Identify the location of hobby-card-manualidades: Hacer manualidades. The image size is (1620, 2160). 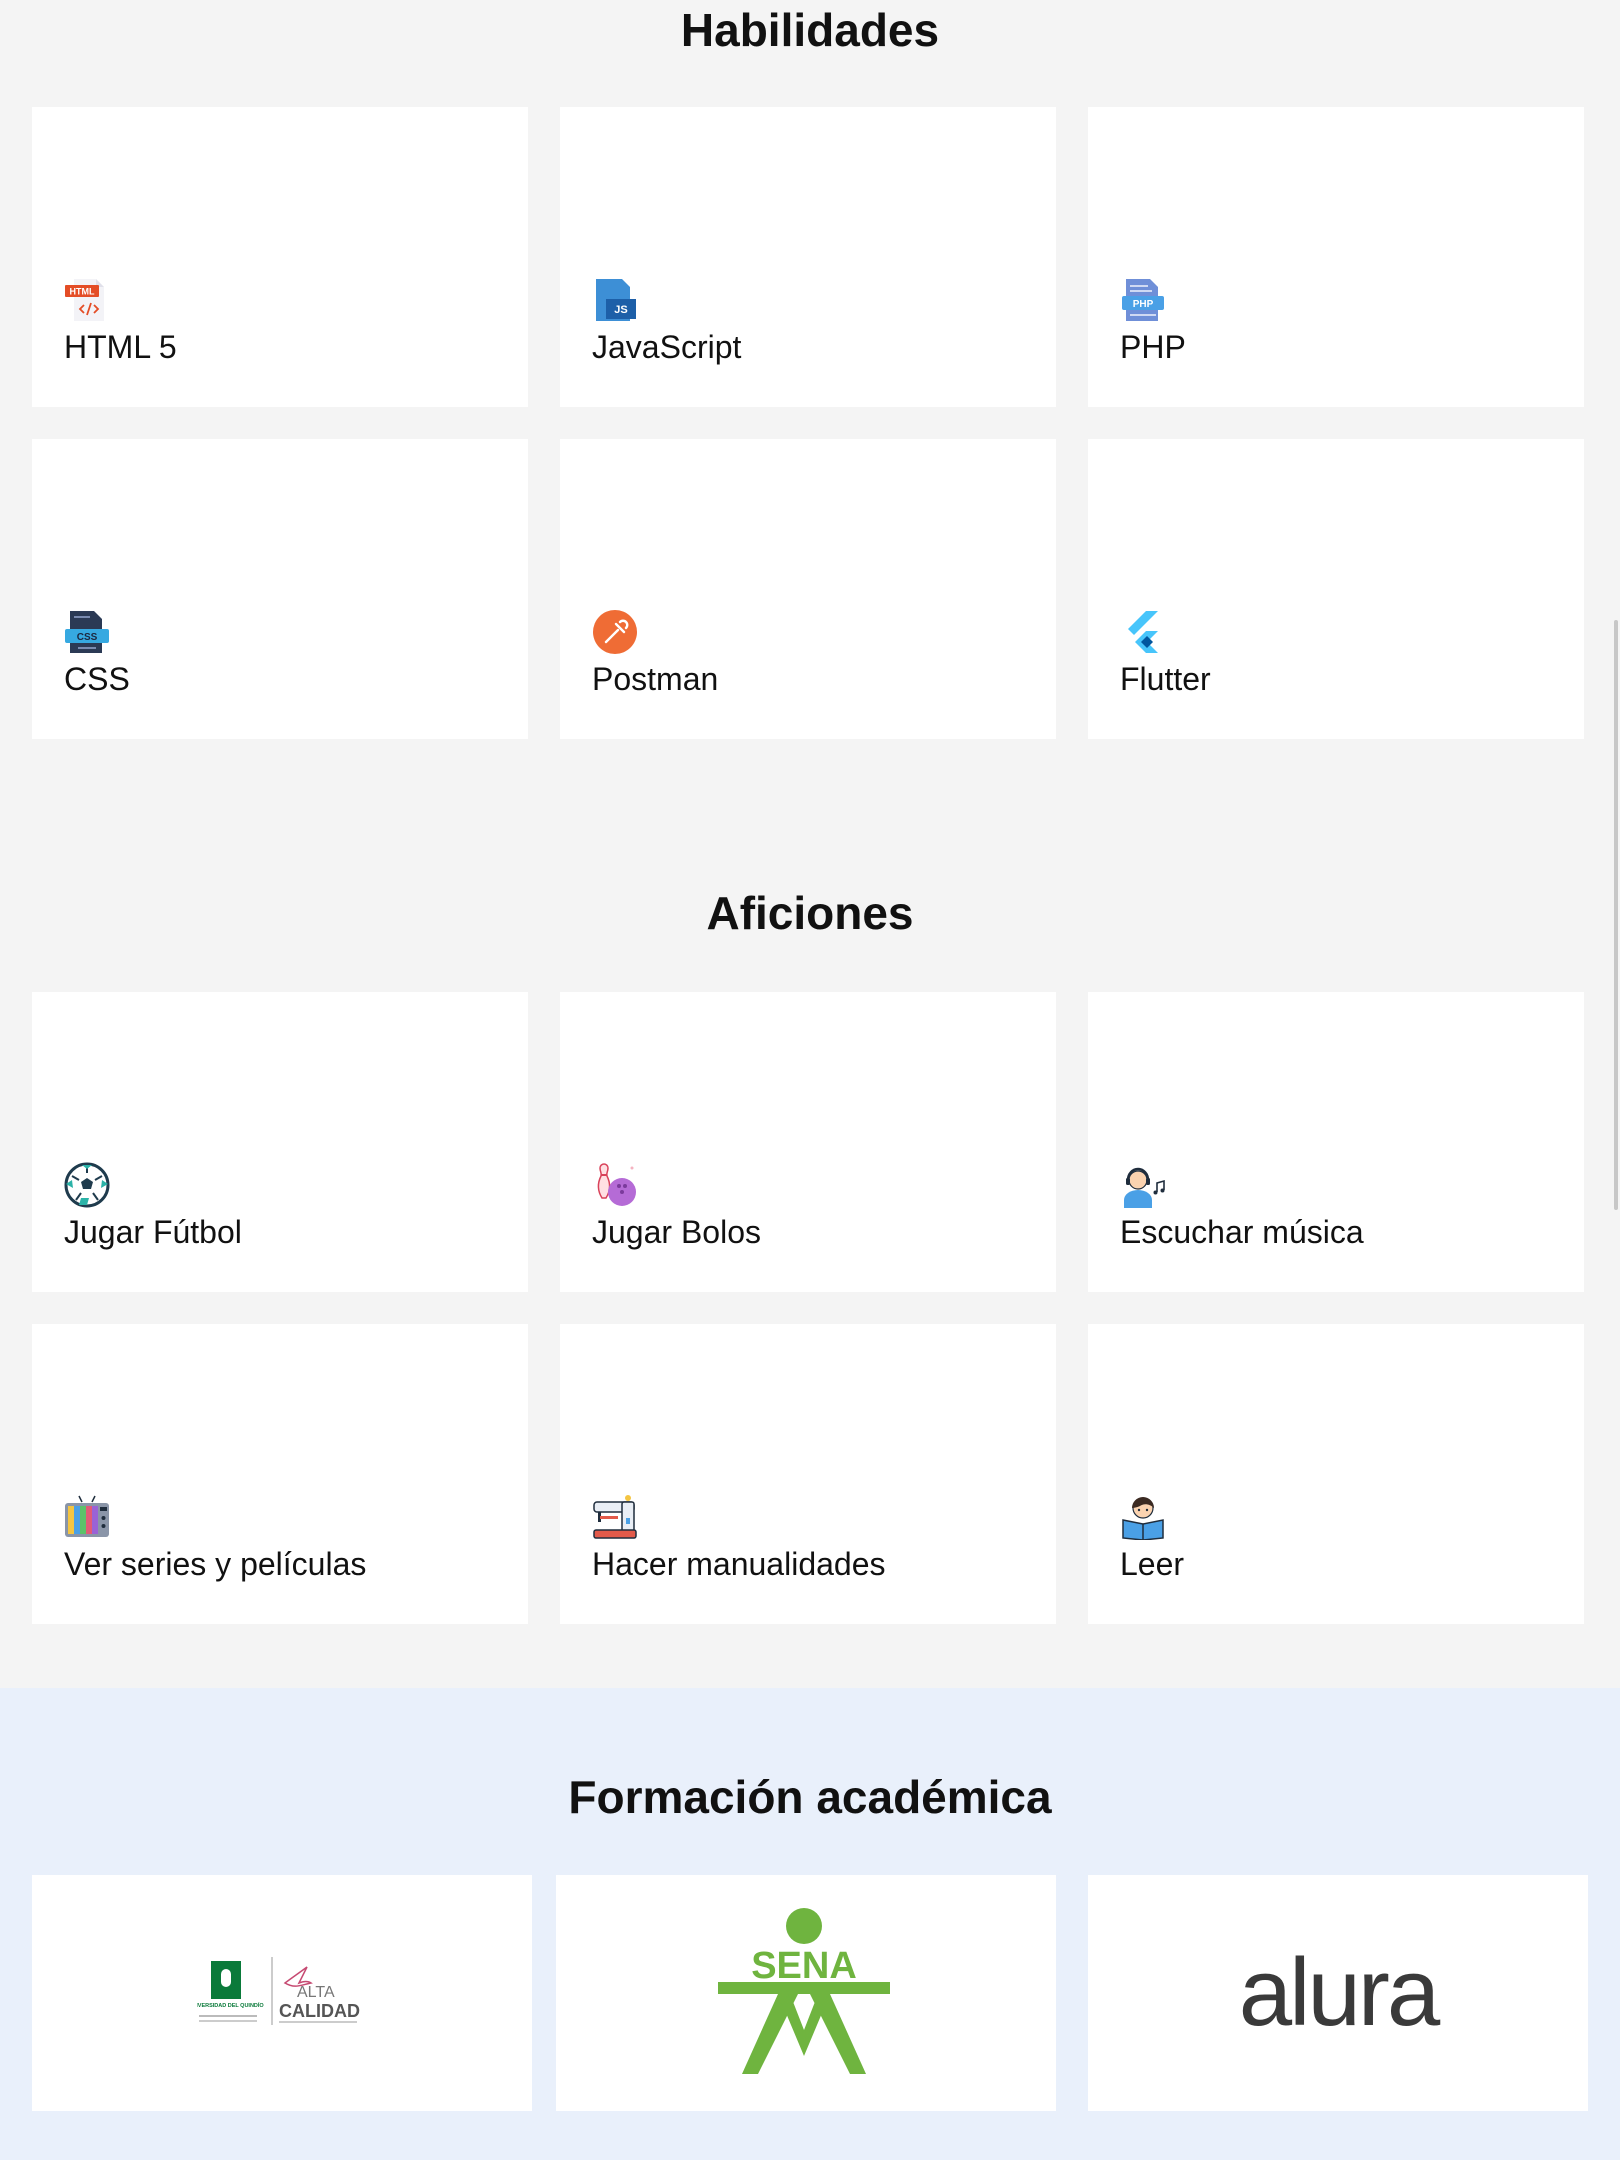
(808, 1474).